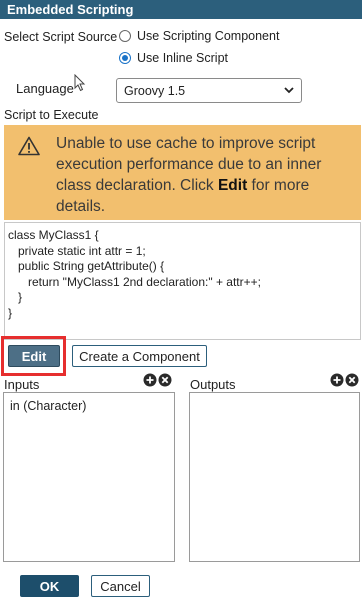  I want to click on dialog-titlebar: Embedded Scripting, so click(181, 9).